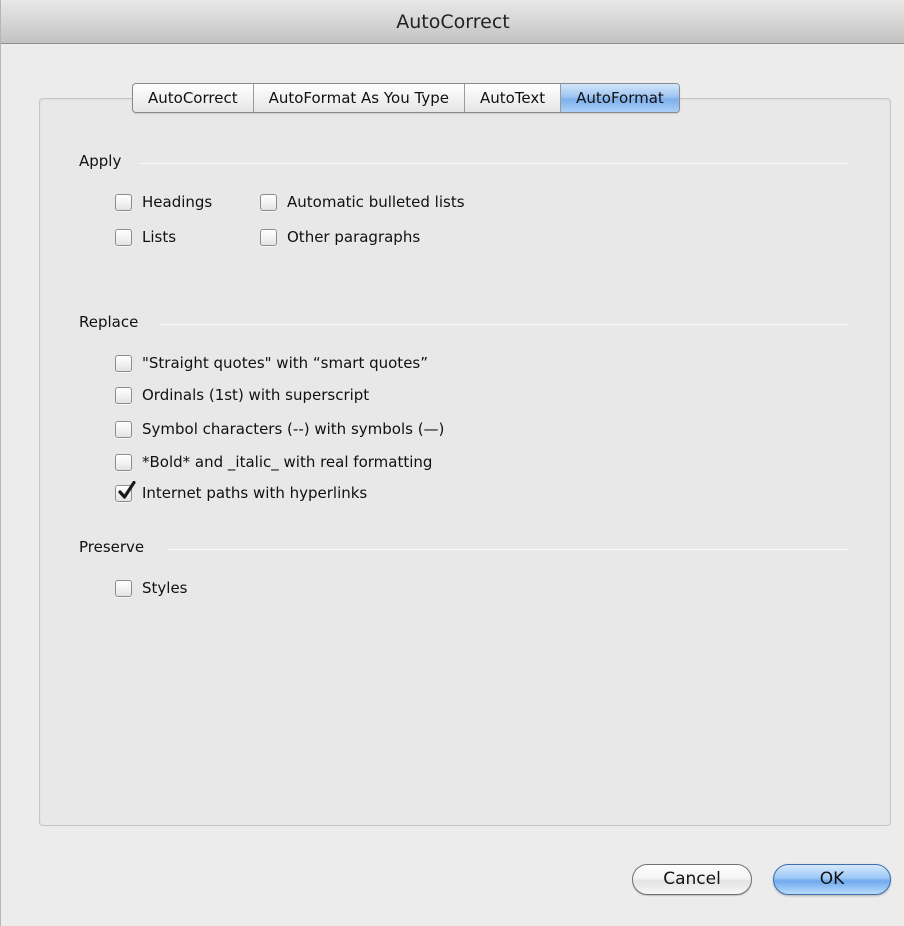  Describe the element at coordinates (359, 98) in the screenshot. I see `tab-autoformat-as-you-type: AutoFormat As You Type` at that location.